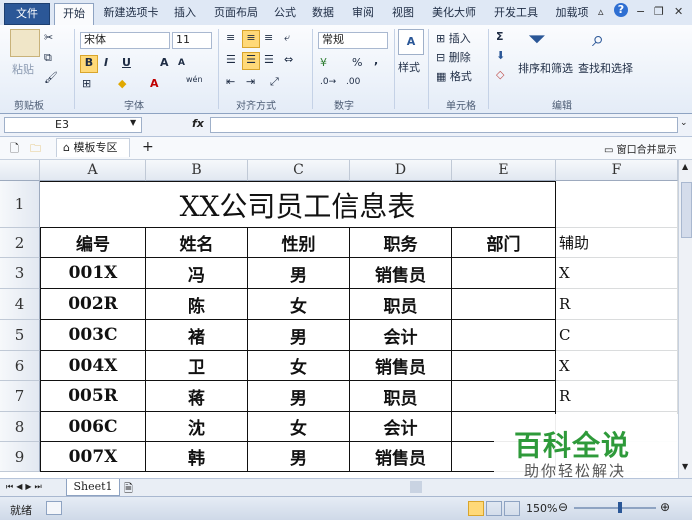  What do you see at coordinates (27, 14) in the screenshot?
I see `tab-file: 文件` at bounding box center [27, 14].